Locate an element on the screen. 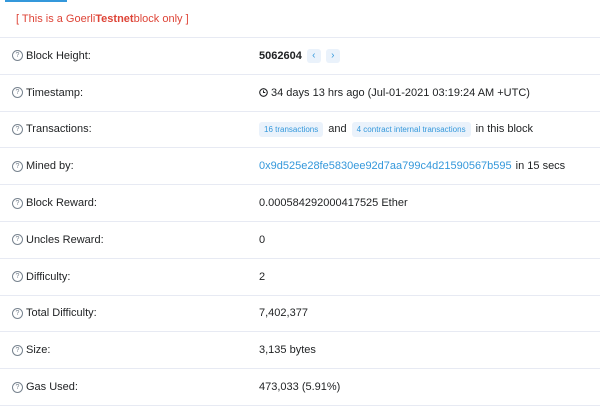  size-label: Size: is located at coordinates (38, 350).